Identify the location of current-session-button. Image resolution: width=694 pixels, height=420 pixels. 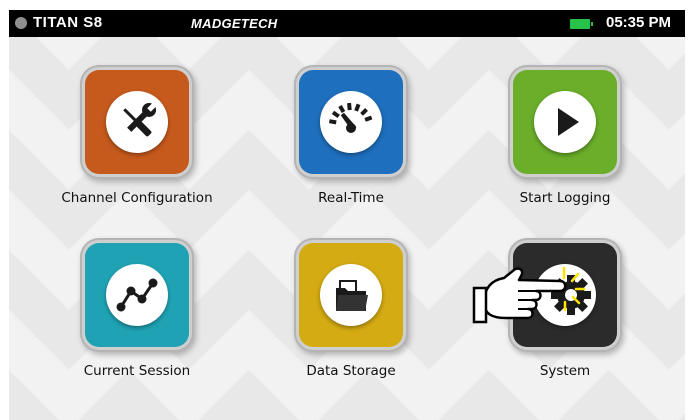
(137, 295).